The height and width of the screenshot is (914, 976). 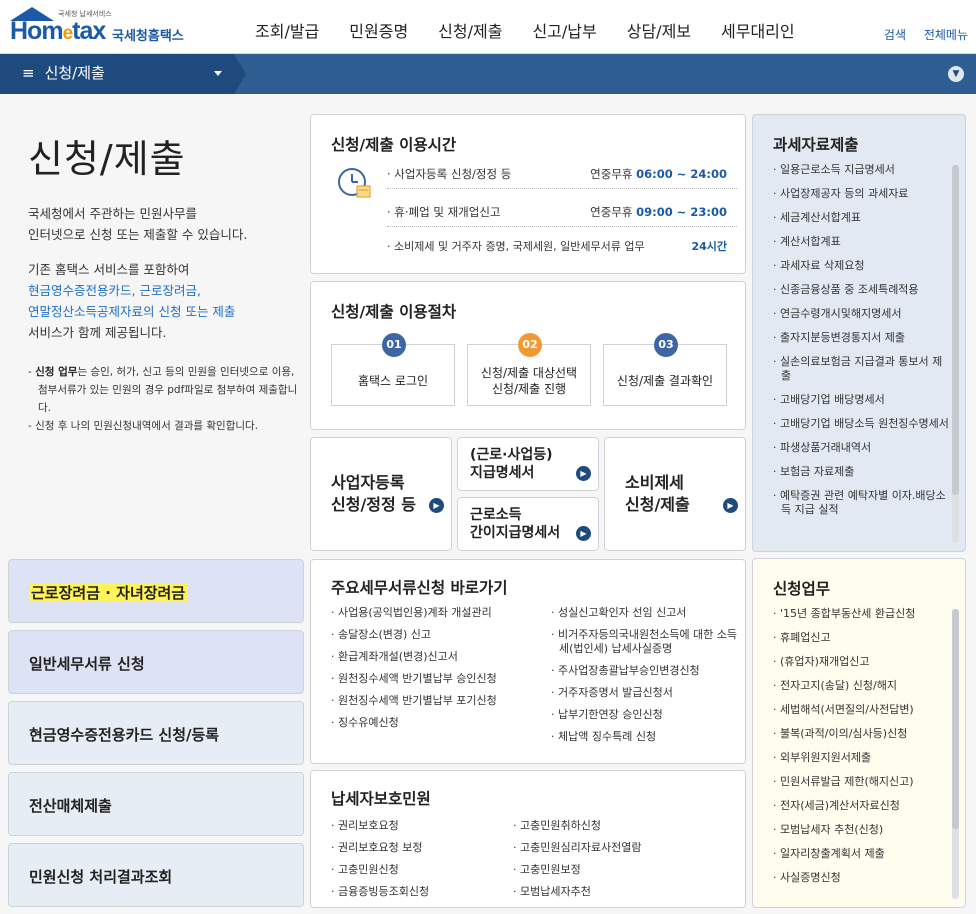 I want to click on business-registration-tile: 사업자등록 신청/정정 등 ▶, so click(x=381, y=494).